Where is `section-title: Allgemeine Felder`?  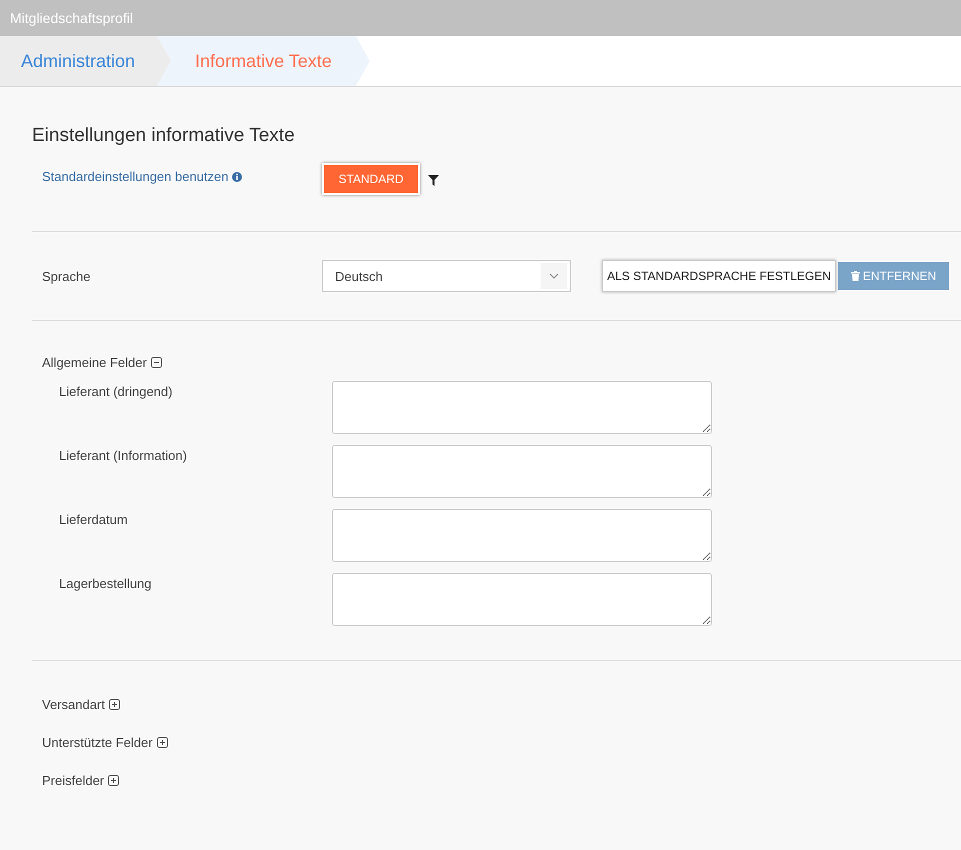
section-title: Allgemeine Felder is located at coordinates (94, 362).